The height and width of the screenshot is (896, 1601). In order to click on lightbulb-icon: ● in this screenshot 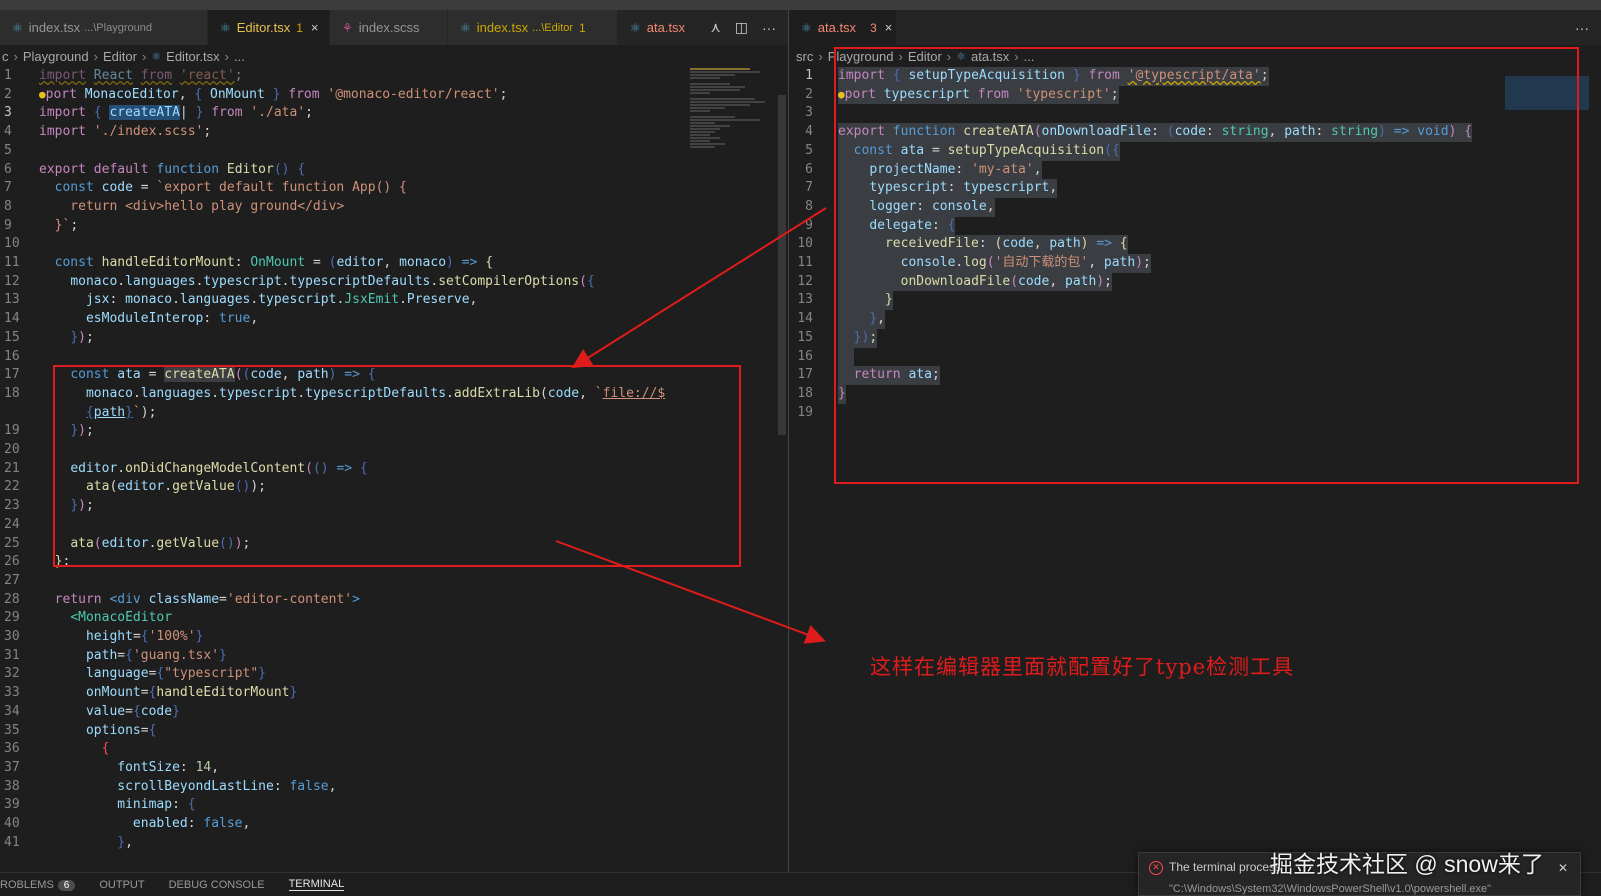, I will do `click(42, 94)`.